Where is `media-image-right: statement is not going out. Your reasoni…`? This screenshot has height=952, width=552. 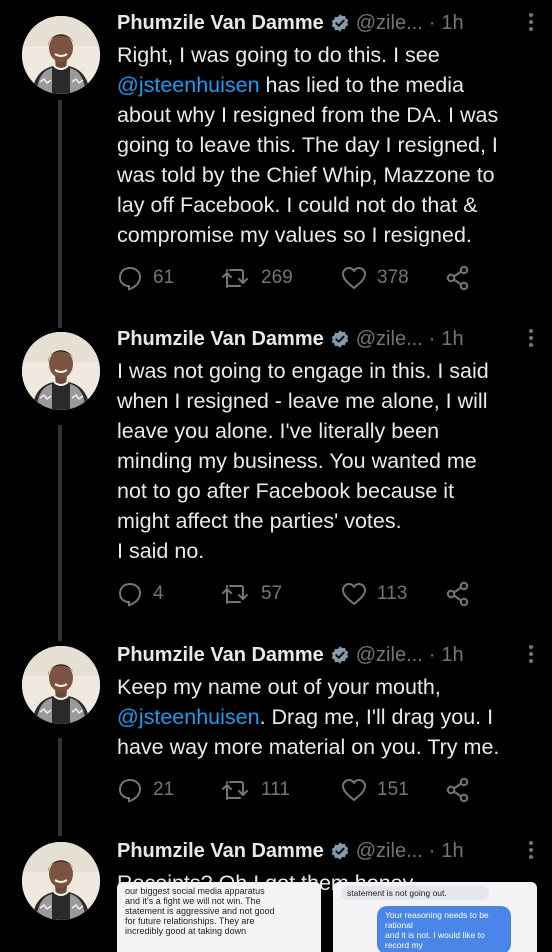
media-image-right: statement is not going out. Your reasoni… is located at coordinates (435, 917).